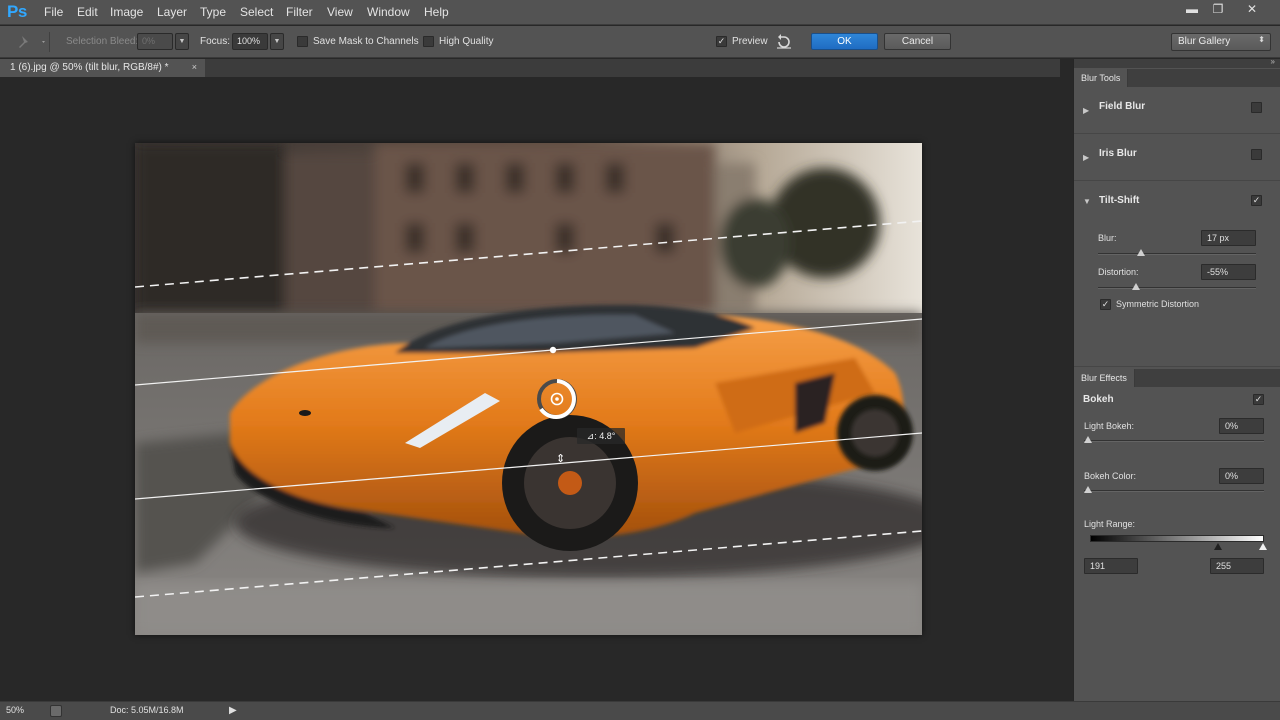 This screenshot has width=1280, height=720. Describe the element at coordinates (1218, 546) in the screenshot. I see `light-range-low-thumb` at that location.